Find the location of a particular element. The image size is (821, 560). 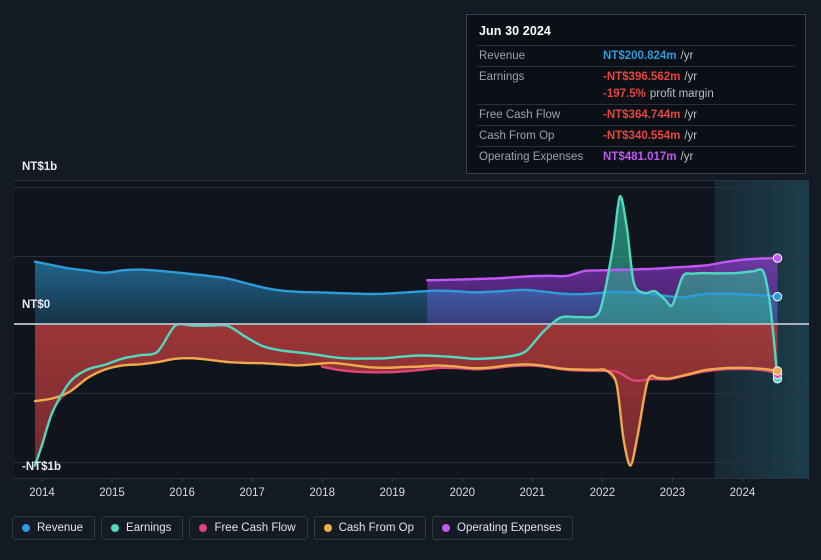

tooltip-row-value: NT$200.824m is located at coordinates (640, 56).